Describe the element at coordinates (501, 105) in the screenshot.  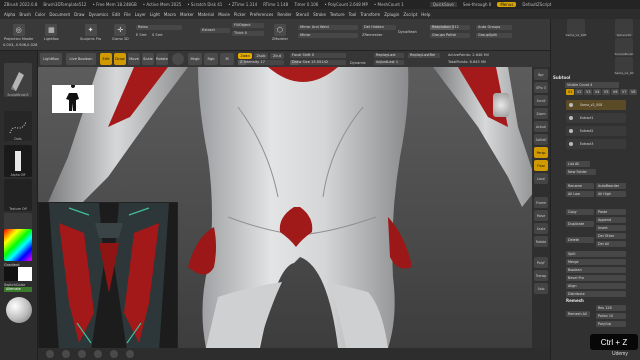
I see `navigation-head-icon` at that location.